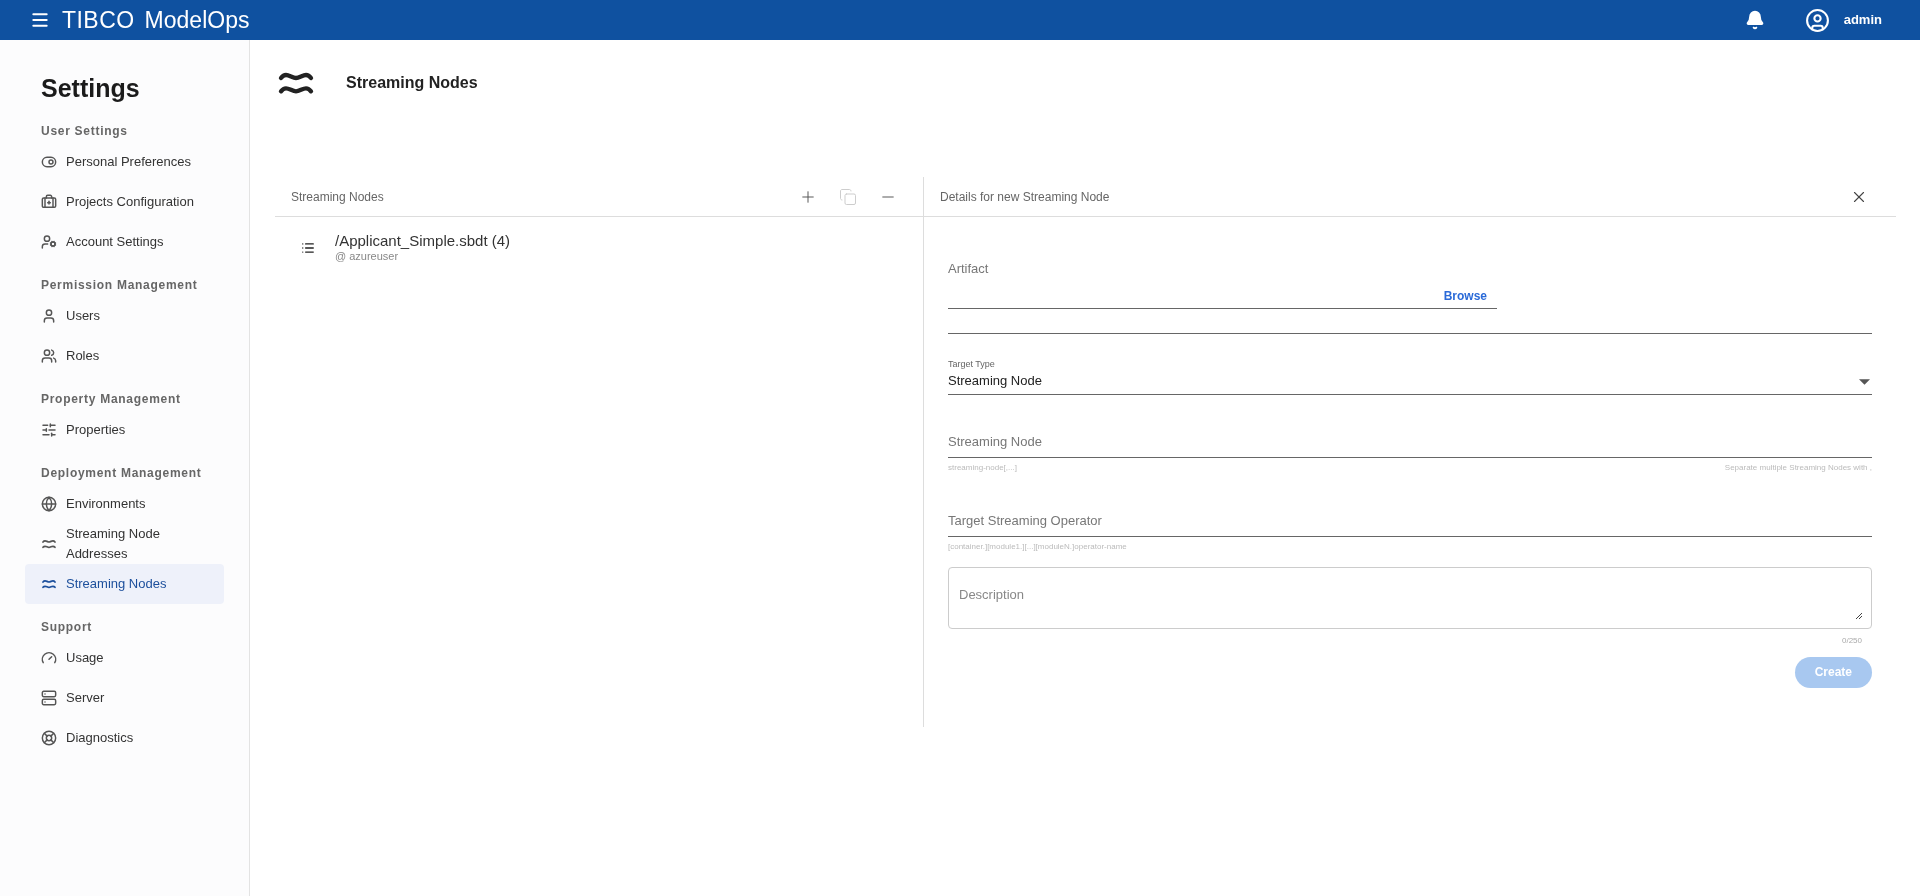 The height and width of the screenshot is (896, 1920). What do you see at coordinates (111, 399) in the screenshot?
I see `section-heading: Property Management` at bounding box center [111, 399].